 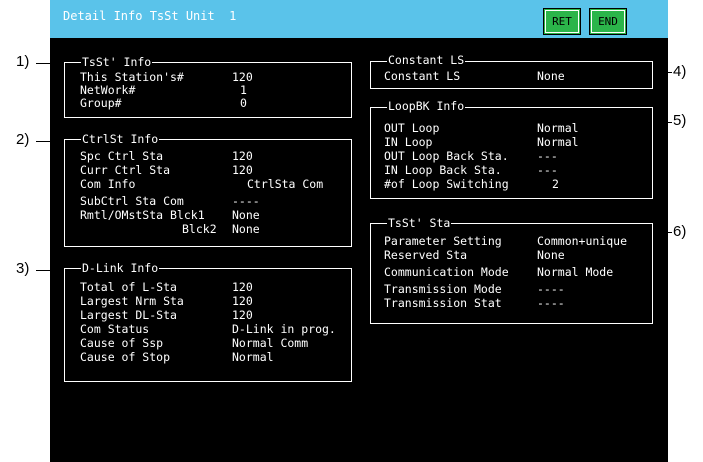 I want to click on ctrlst-info-label: Rmtl/OMstSta Blck1, so click(x=142, y=215).